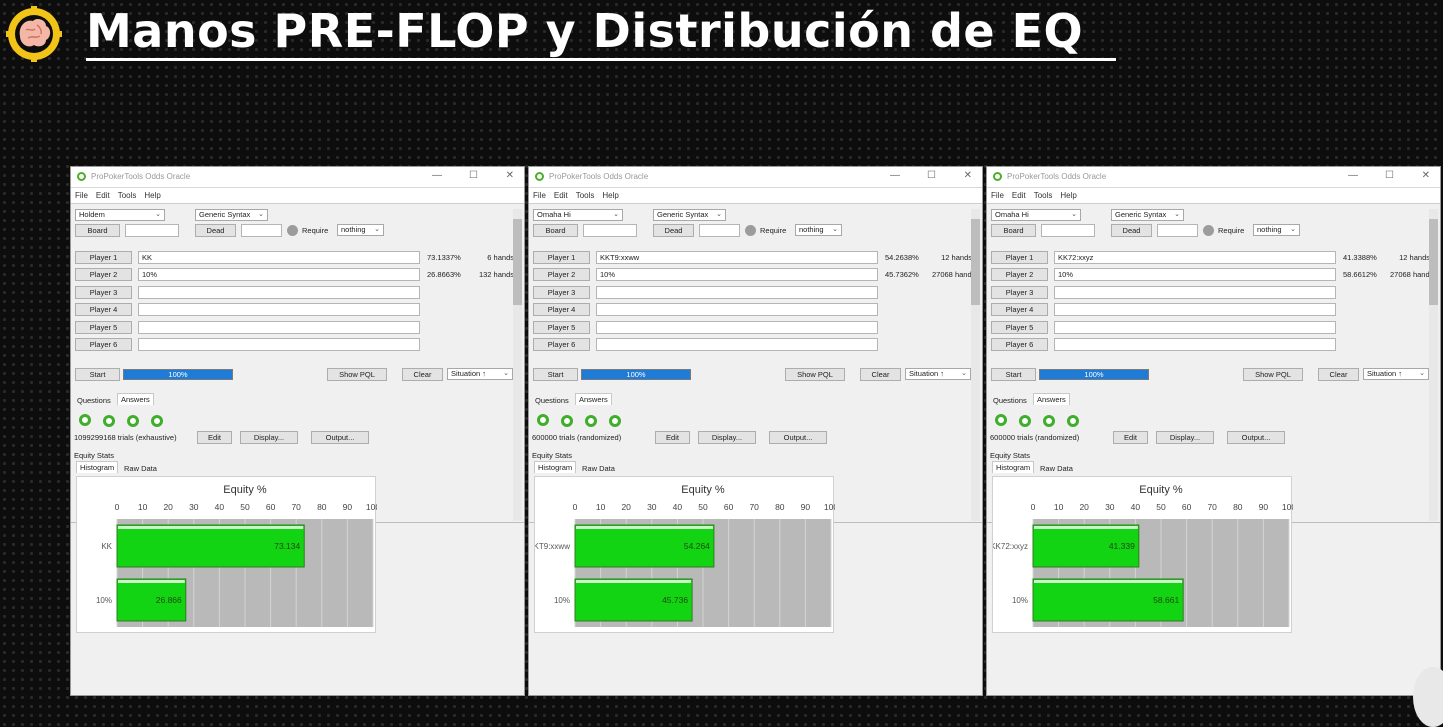 Image resolution: width=1443 pixels, height=727 pixels. I want to click on player-1-hand-input: KKT9:xxww, so click(737, 257).